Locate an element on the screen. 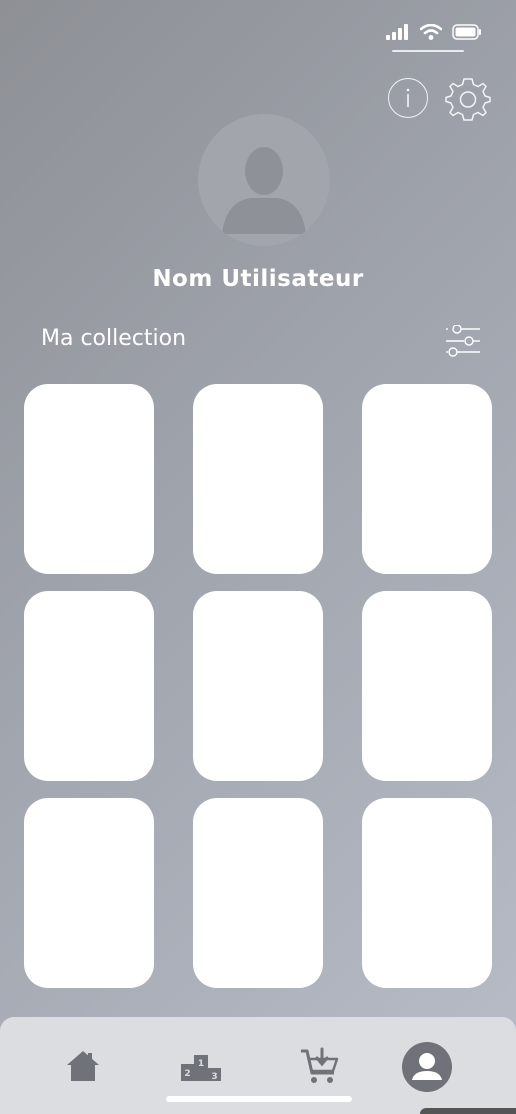 This screenshot has width=516, height=1114. home-indicator is located at coordinates (259, 1099).